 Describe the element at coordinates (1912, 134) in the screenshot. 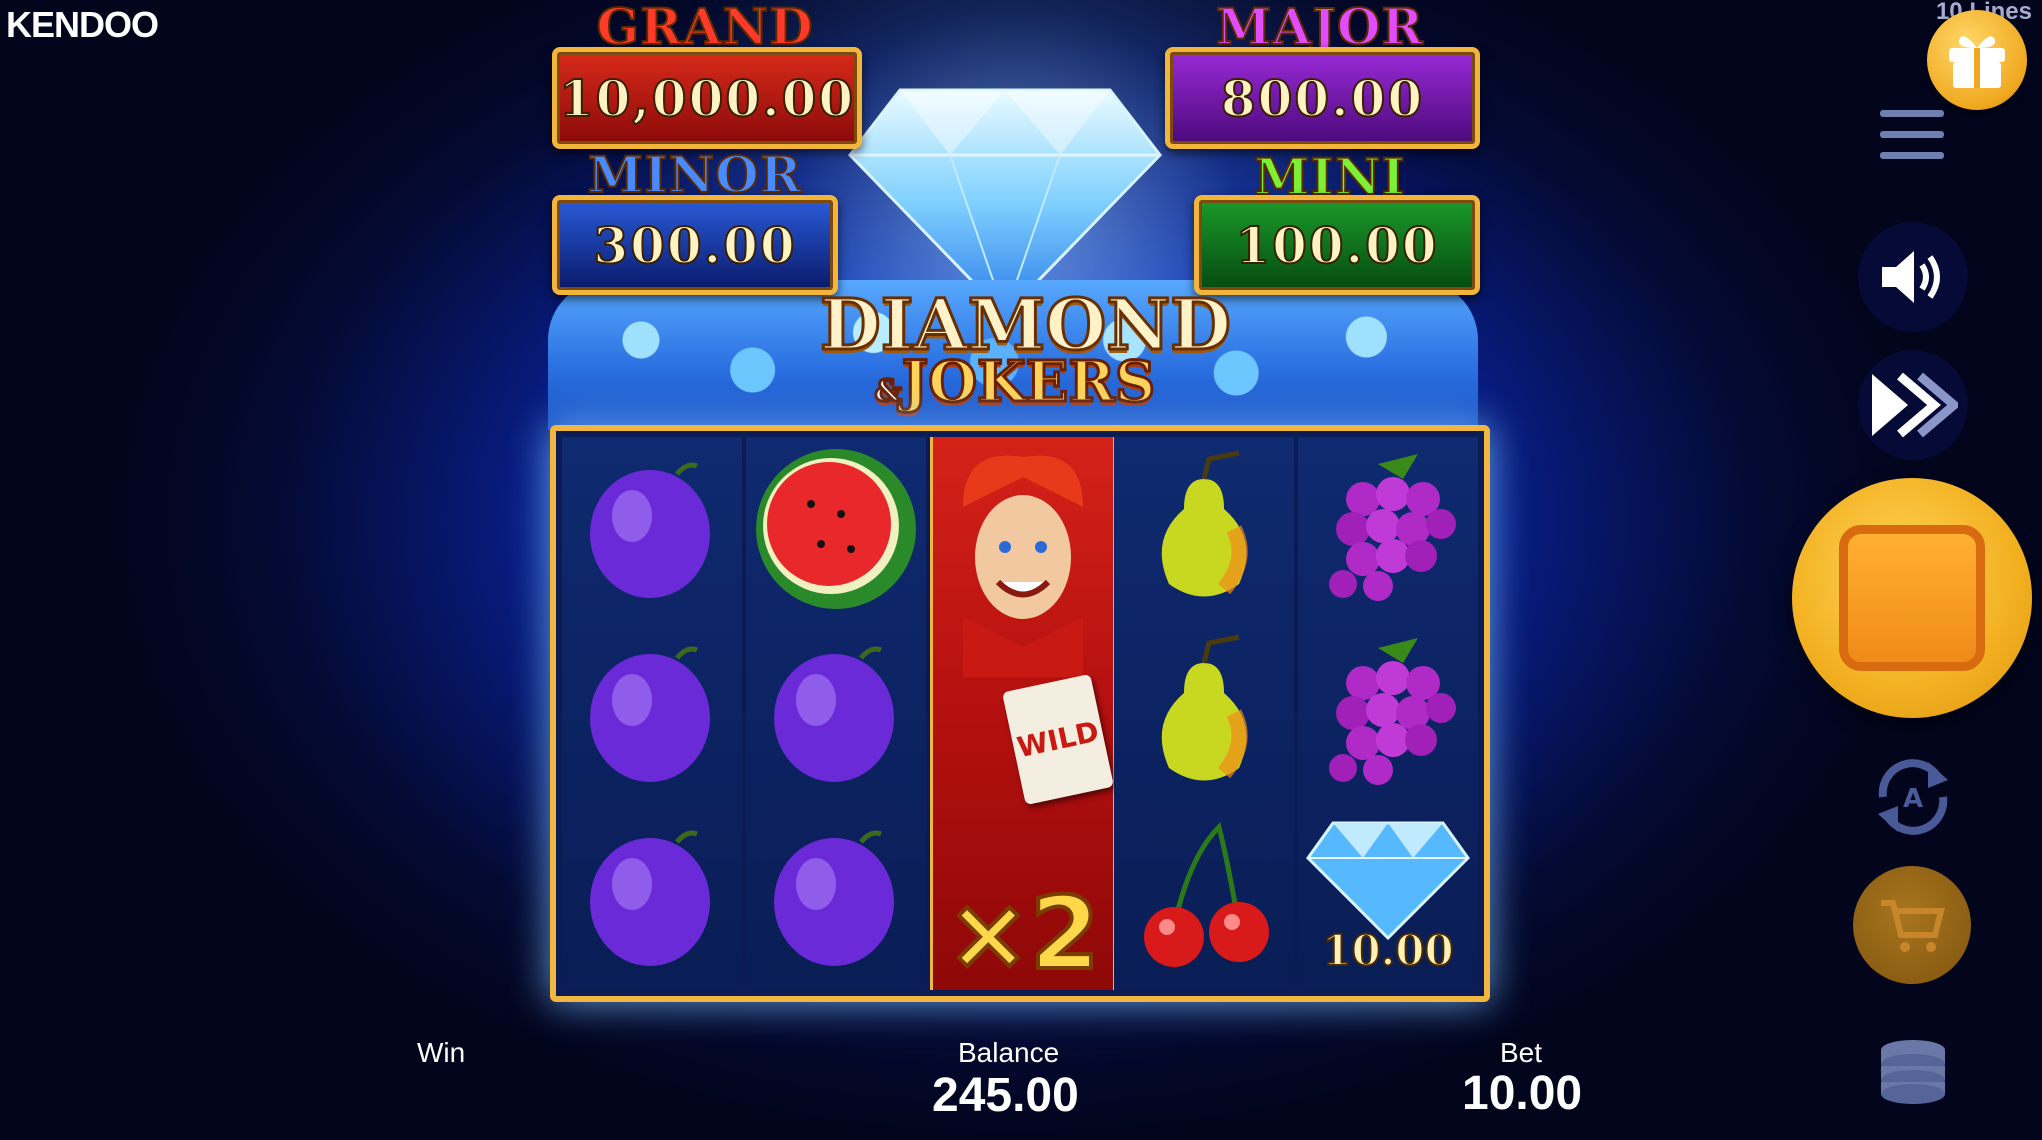

I see `menu-icon` at that location.